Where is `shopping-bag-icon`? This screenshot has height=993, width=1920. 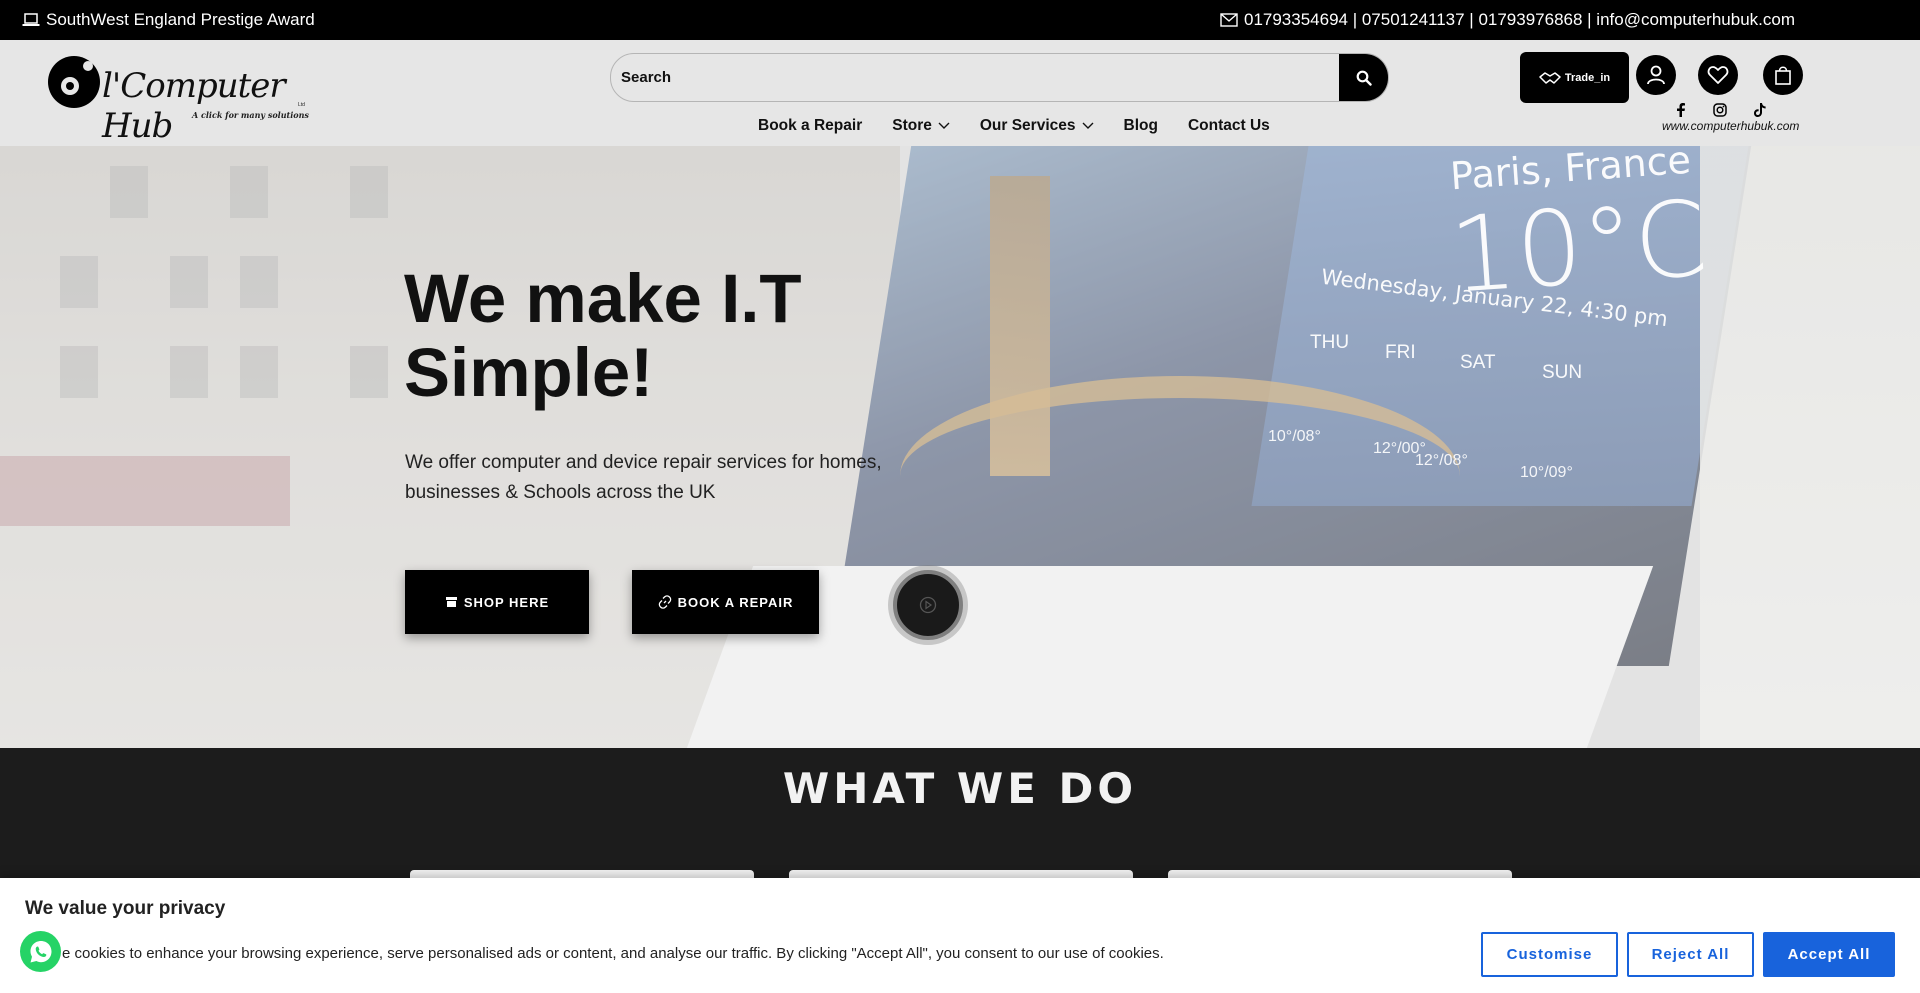 shopping-bag-icon is located at coordinates (1783, 75).